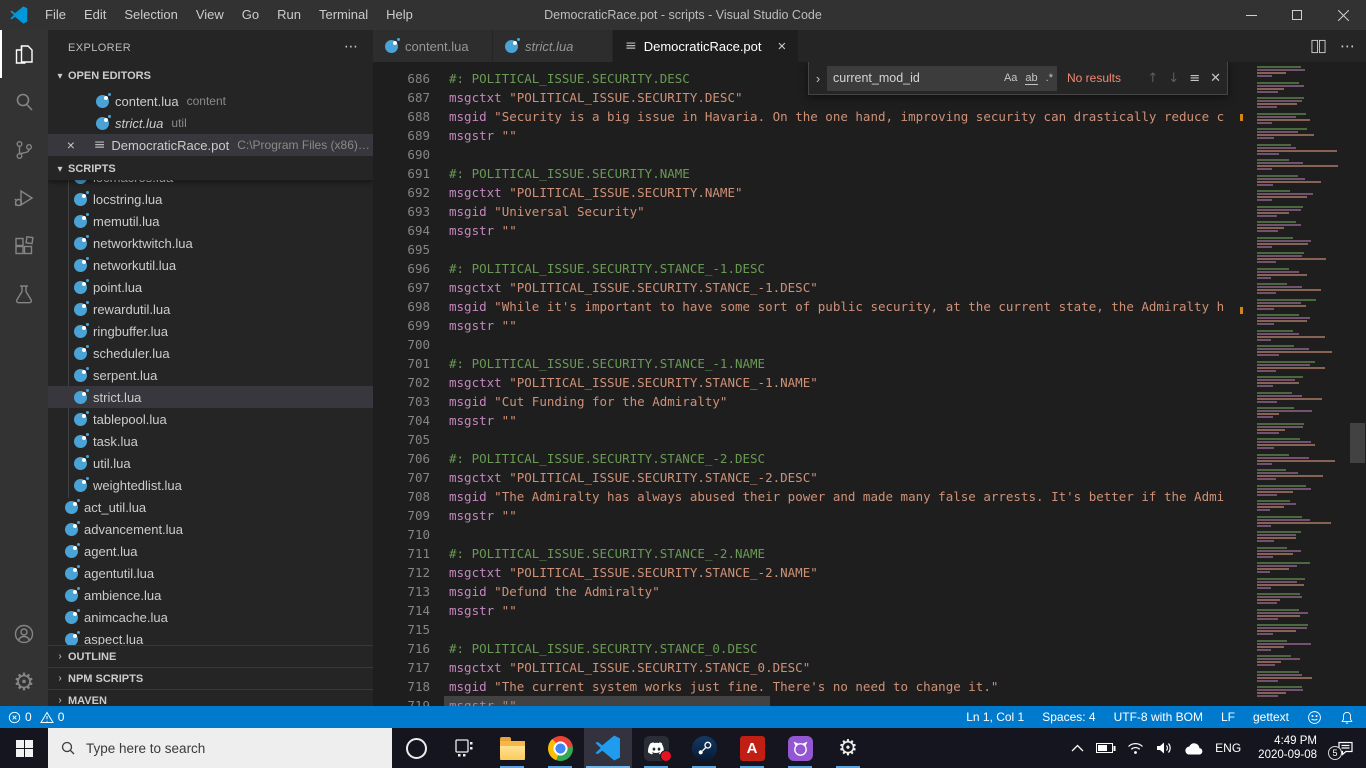  I want to click on cortana-button, so click(416, 748).